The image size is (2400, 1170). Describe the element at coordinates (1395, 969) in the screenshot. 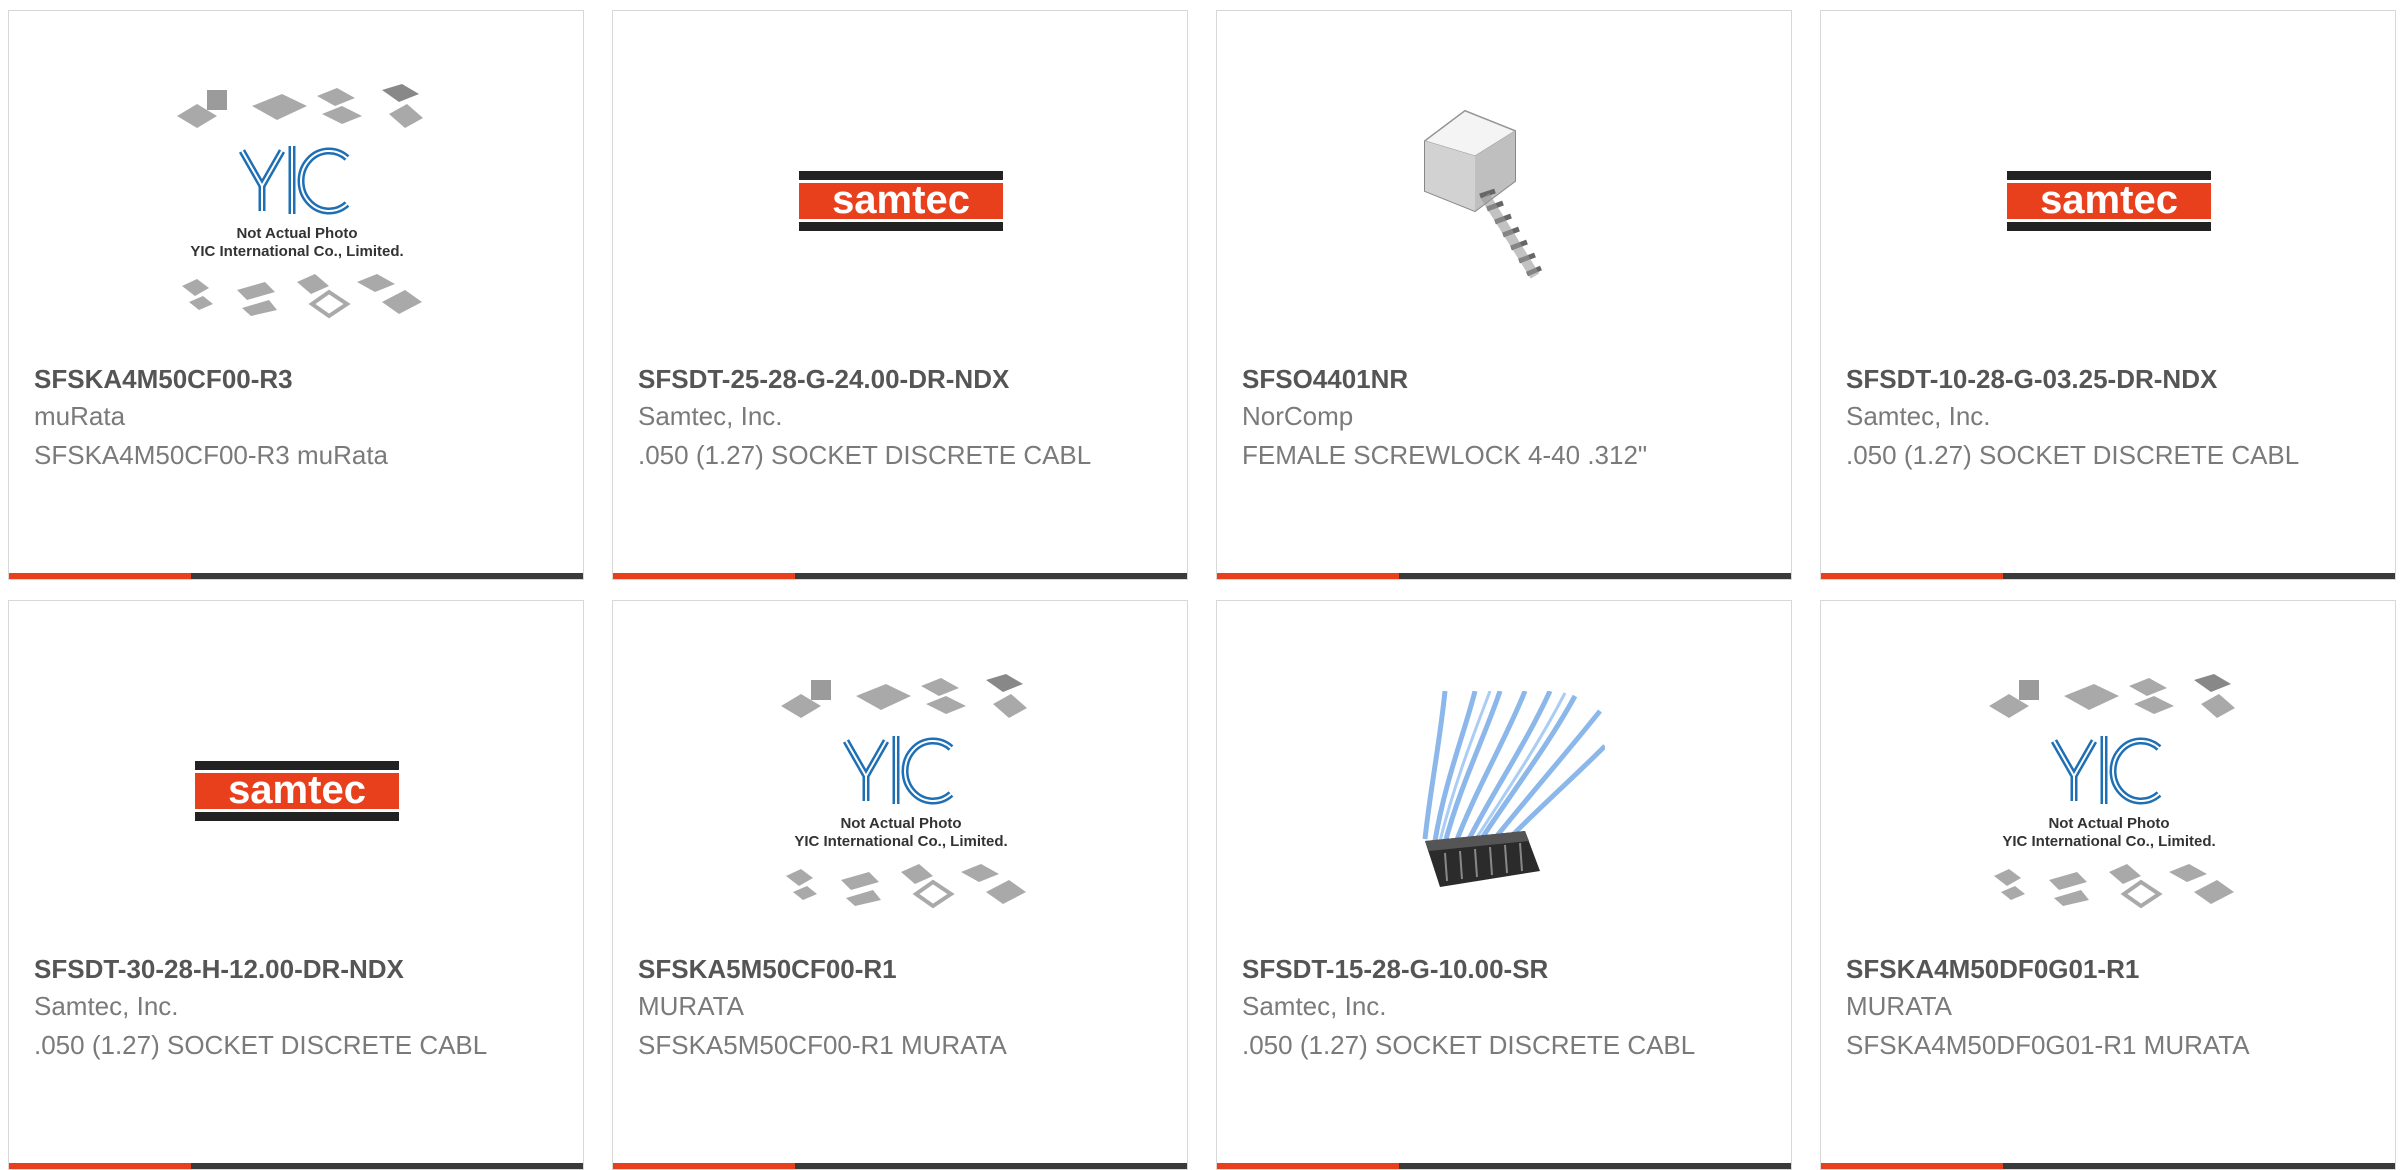

I see `part-number: SFSDT-15-28-G-10.00-SR` at that location.